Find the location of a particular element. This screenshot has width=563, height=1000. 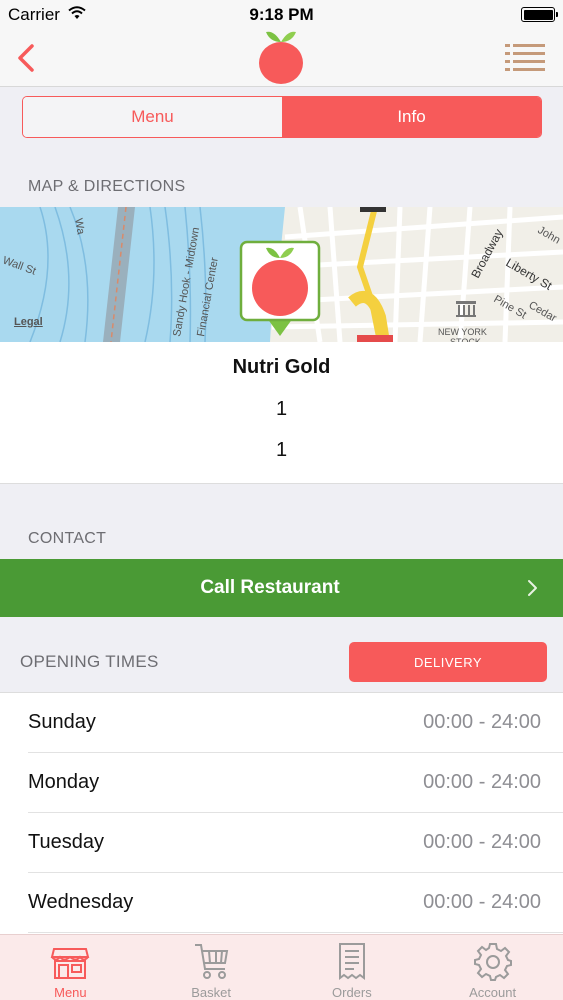

tab-account-label: Account is located at coordinates (493, 992).